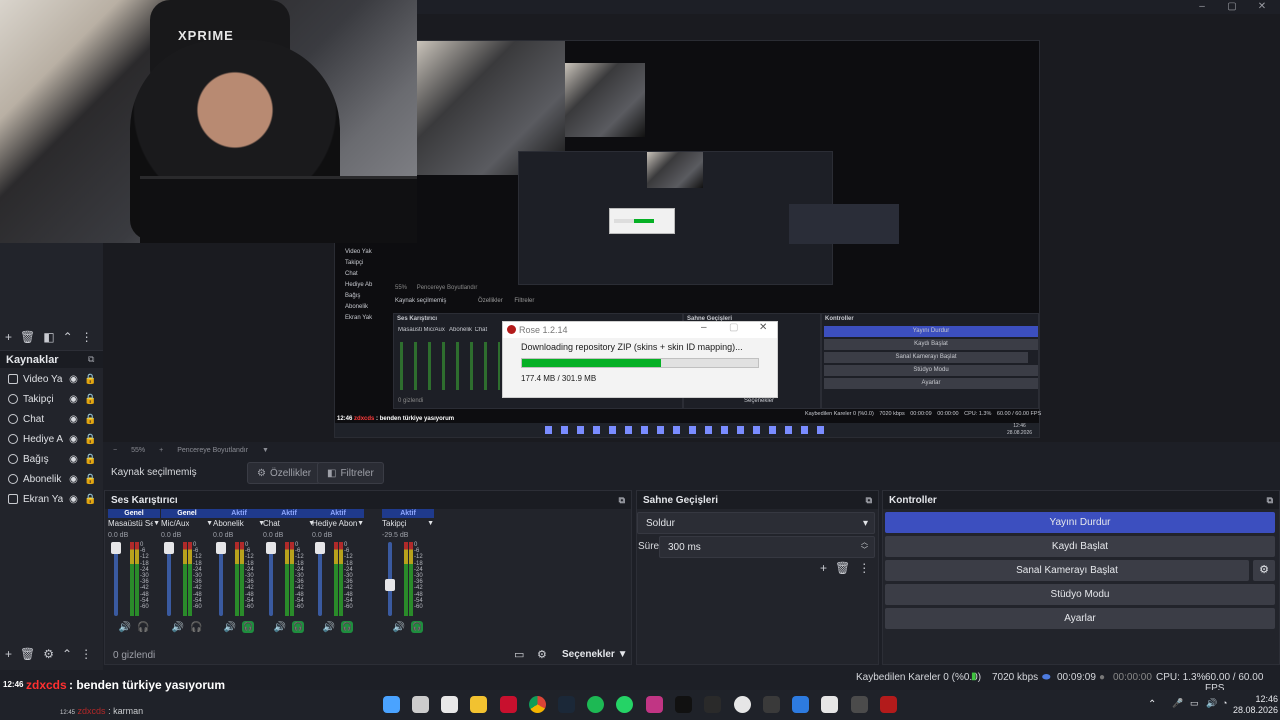  I want to click on chevron-up-icon: ⌃, so click(1152, 704).